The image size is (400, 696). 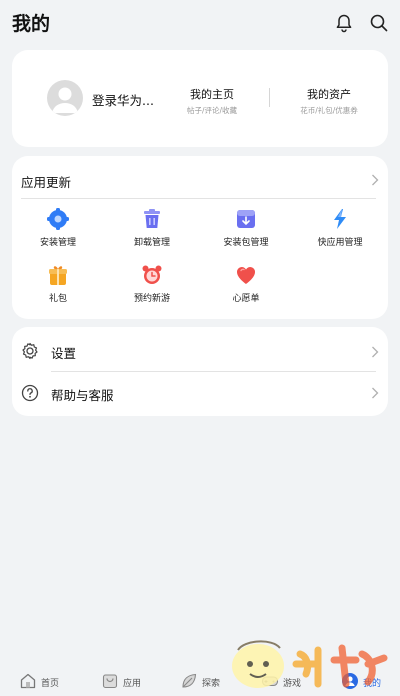 What do you see at coordinates (28, 681) in the screenshot?
I see `home-icon` at bounding box center [28, 681].